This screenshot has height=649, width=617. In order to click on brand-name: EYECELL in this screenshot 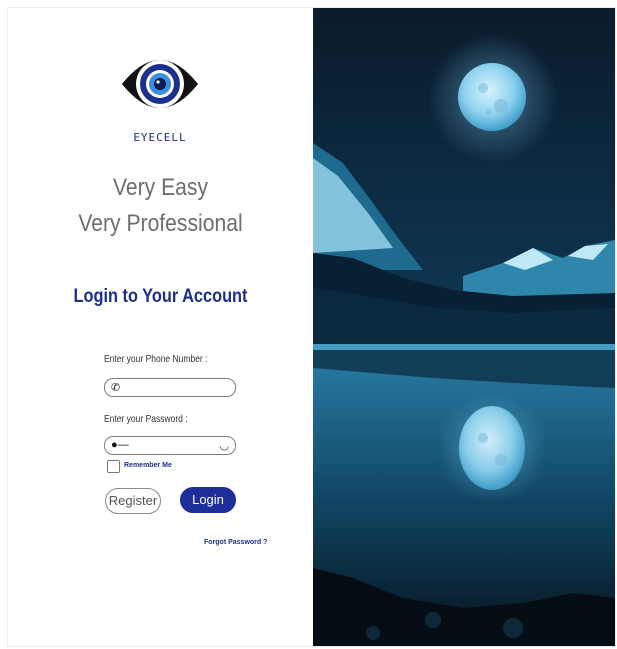, I will do `click(160, 137)`.